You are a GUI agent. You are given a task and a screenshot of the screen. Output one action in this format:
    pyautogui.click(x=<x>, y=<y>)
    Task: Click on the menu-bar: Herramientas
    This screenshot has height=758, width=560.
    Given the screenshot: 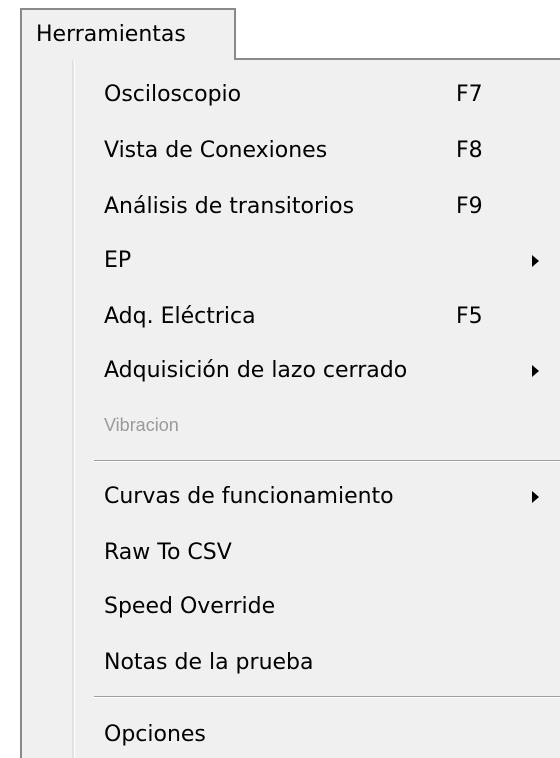 What is the action you would take?
    pyautogui.click(x=280, y=31)
    